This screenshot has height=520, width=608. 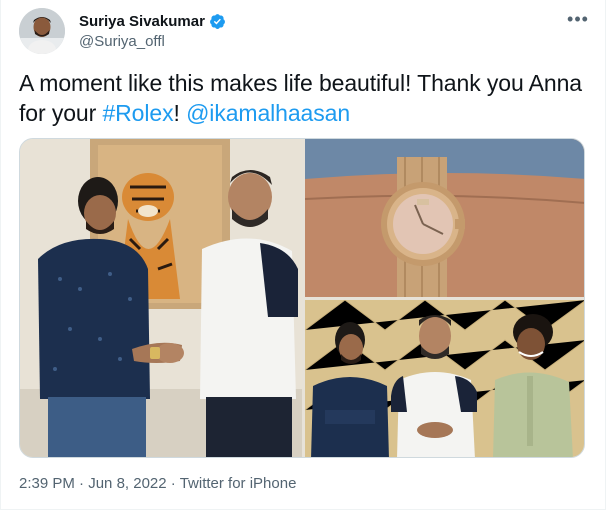 I want to click on more-options-button: •••, so click(x=578, y=19).